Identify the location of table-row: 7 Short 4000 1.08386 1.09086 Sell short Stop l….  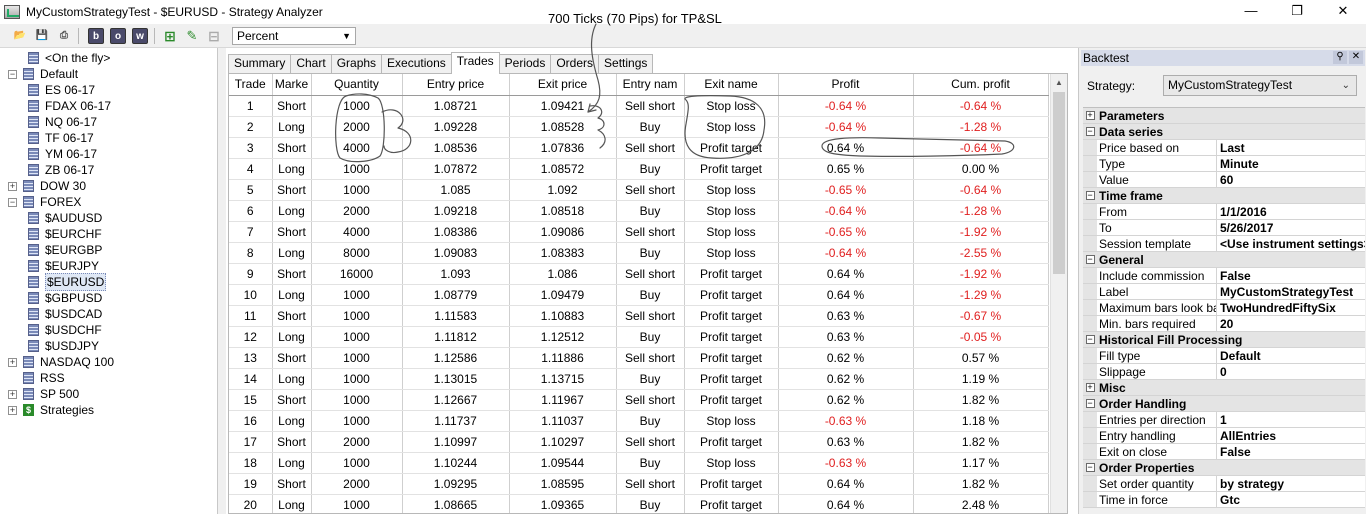
(639, 232).